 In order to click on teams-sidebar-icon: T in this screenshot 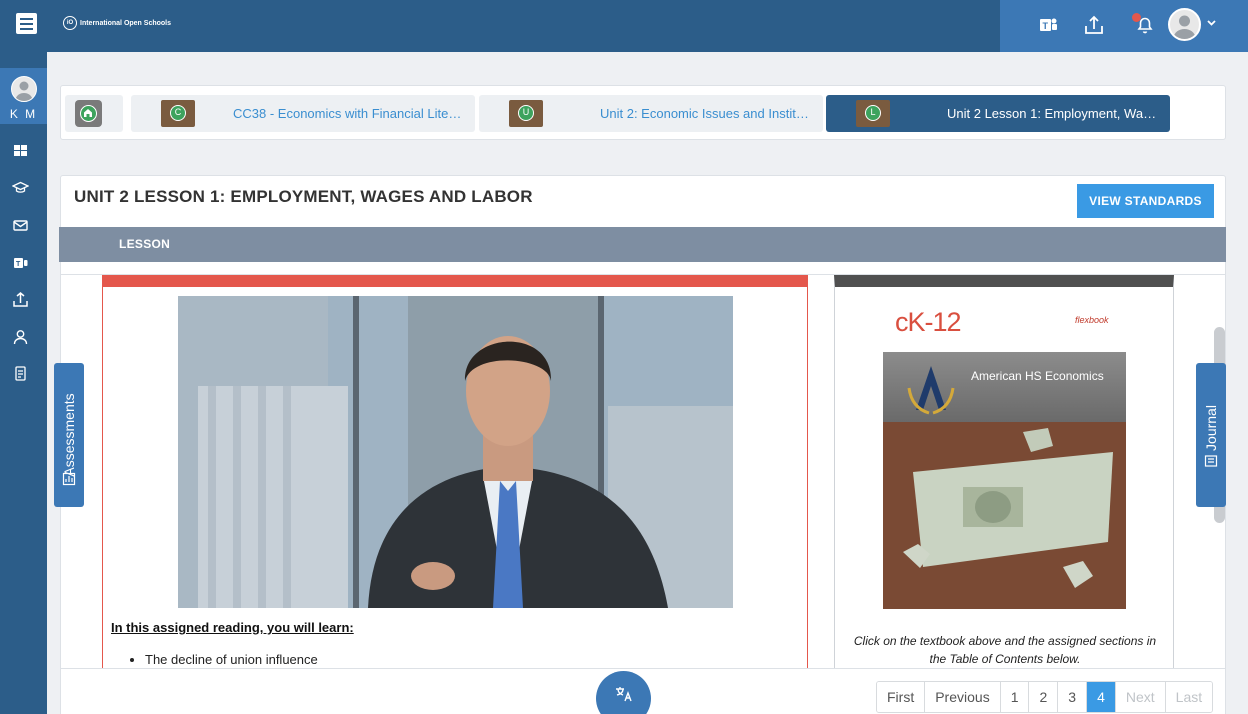, I will do `click(20, 262)`.